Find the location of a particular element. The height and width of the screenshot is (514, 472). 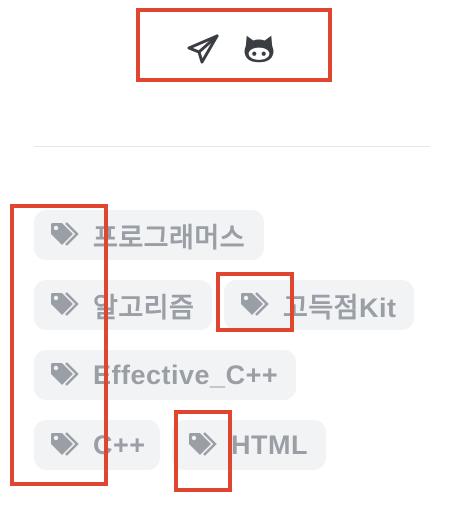

tag-programmers: 프로그래머스 is located at coordinates (149, 235).